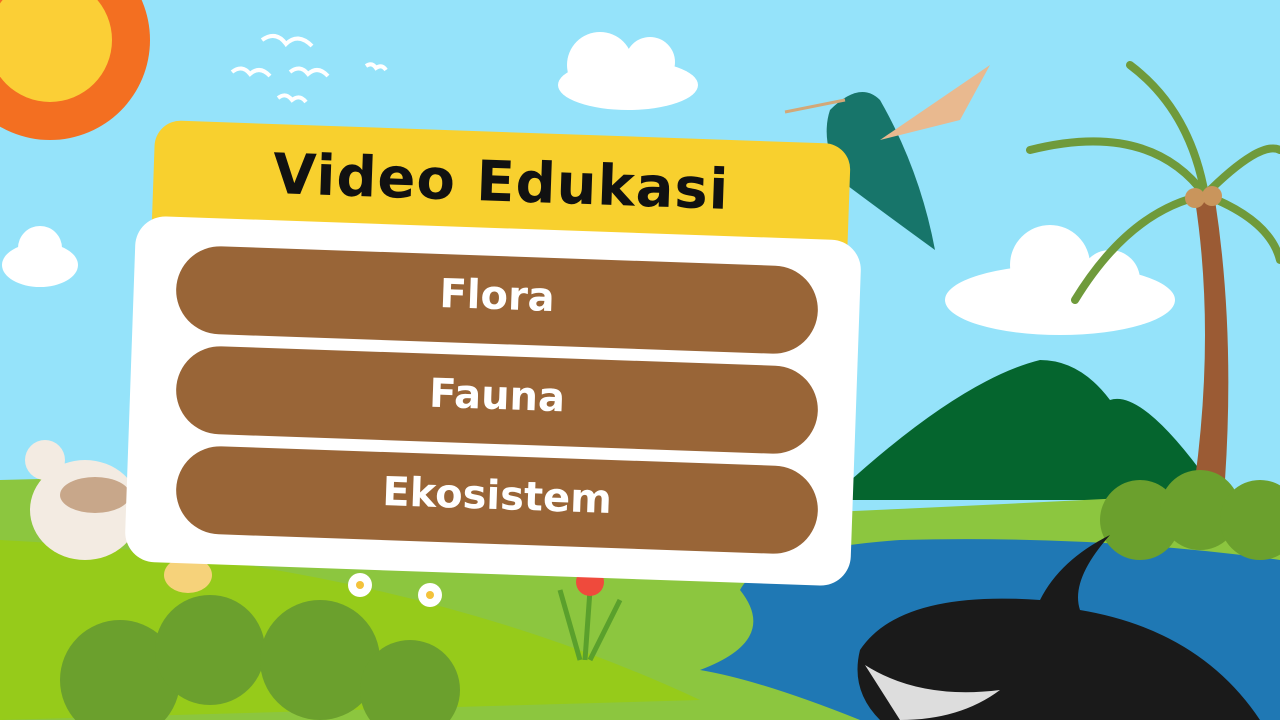 Image resolution: width=1280 pixels, height=720 pixels. What do you see at coordinates (309, 68) in the screenshot?
I see `bird-icon` at bounding box center [309, 68].